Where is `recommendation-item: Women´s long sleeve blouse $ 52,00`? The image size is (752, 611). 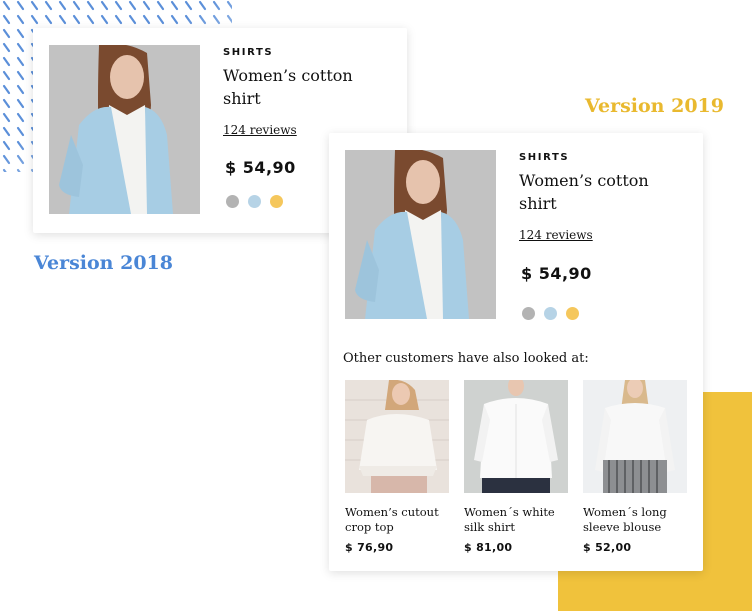
recommendation-item: Women´s long sleeve blouse $ 52,00 is located at coordinates (635, 467).